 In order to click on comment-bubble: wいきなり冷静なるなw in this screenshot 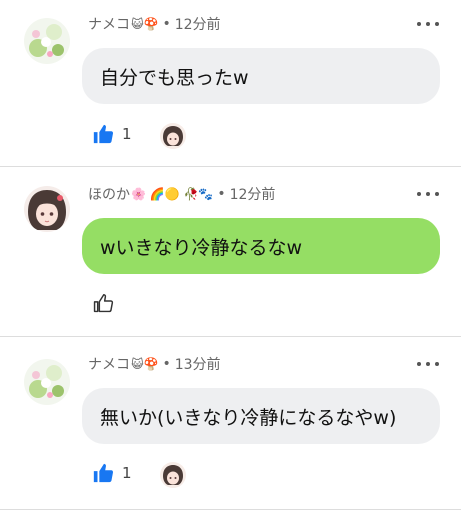, I will do `click(261, 246)`.